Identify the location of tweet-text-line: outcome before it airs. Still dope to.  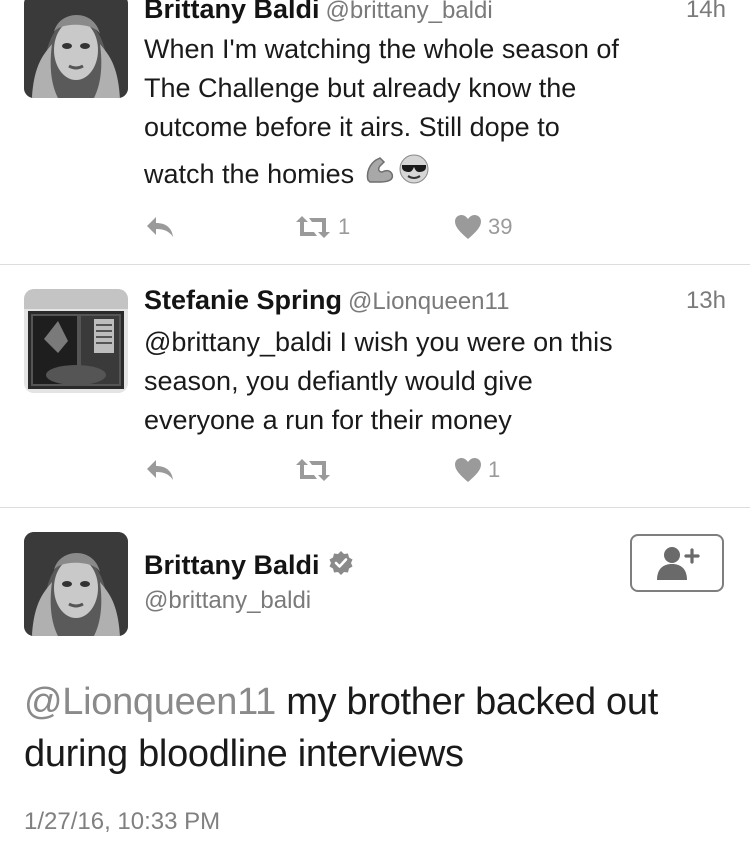
(352, 127).